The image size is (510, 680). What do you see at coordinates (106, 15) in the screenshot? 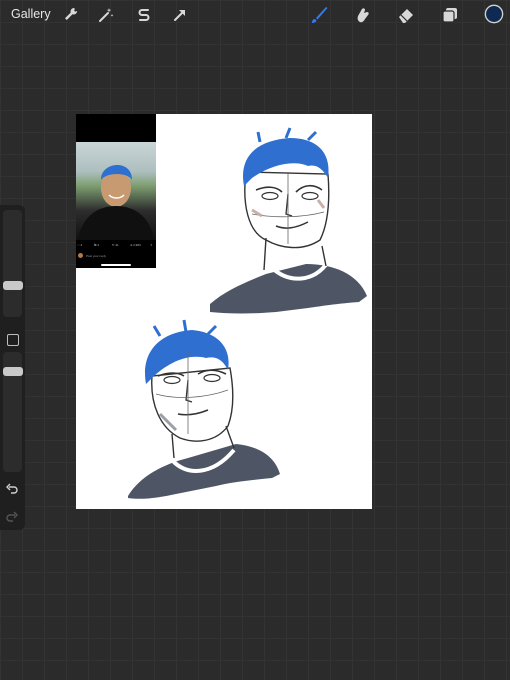
I see `magic-wand-icon` at bounding box center [106, 15].